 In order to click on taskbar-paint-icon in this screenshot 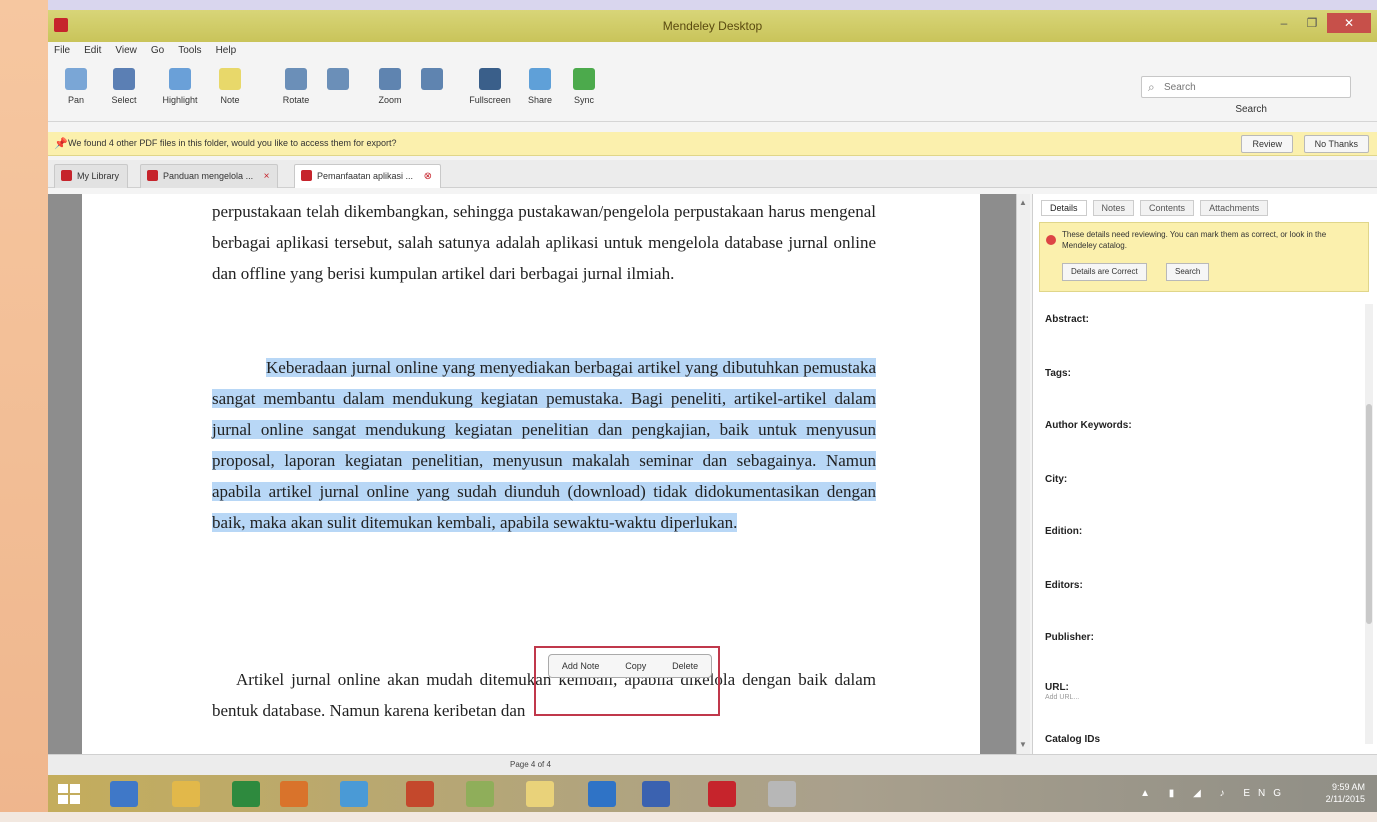, I will do `click(480, 794)`.